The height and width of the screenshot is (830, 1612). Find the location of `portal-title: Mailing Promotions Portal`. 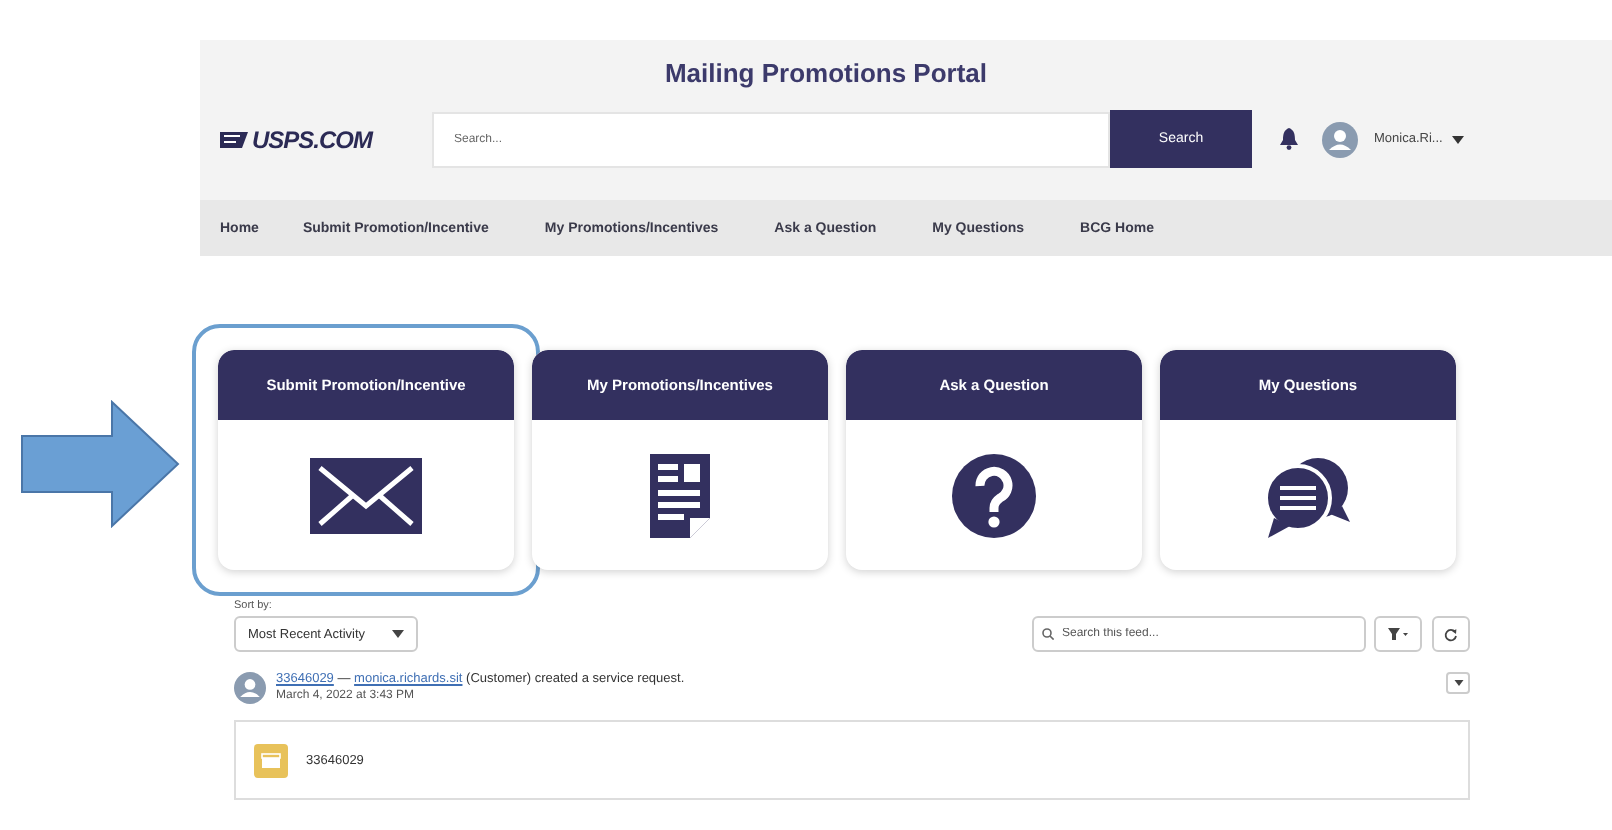

portal-title: Mailing Promotions Portal is located at coordinates (826, 72).